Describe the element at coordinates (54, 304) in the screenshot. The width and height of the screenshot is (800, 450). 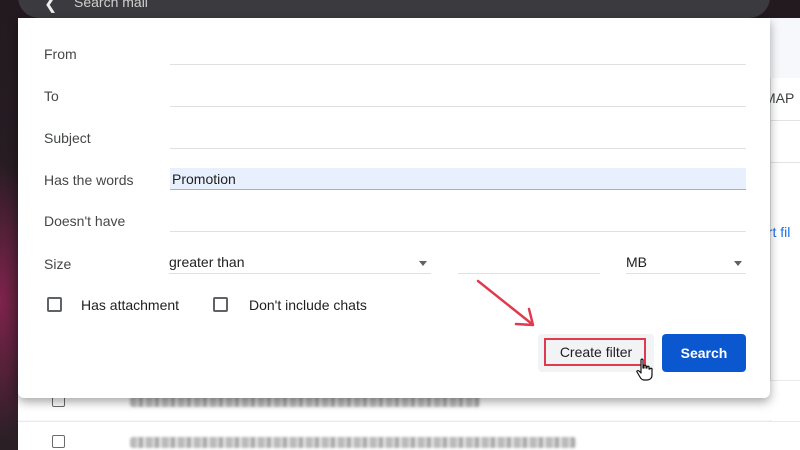
I see `has-attachment-checkbox` at that location.